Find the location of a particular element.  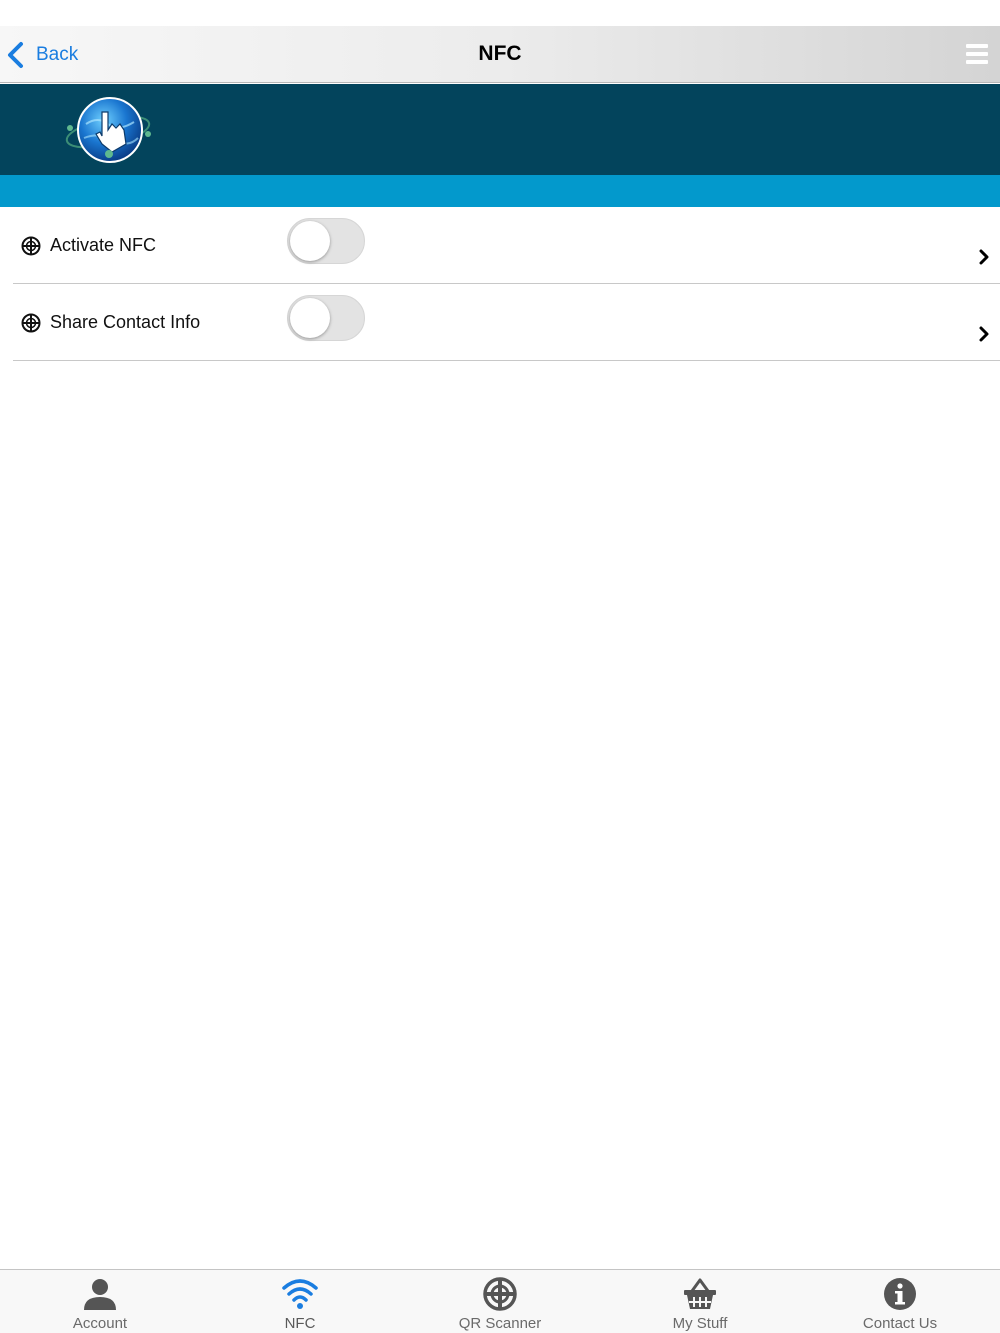

back-label: Back is located at coordinates (57, 54).